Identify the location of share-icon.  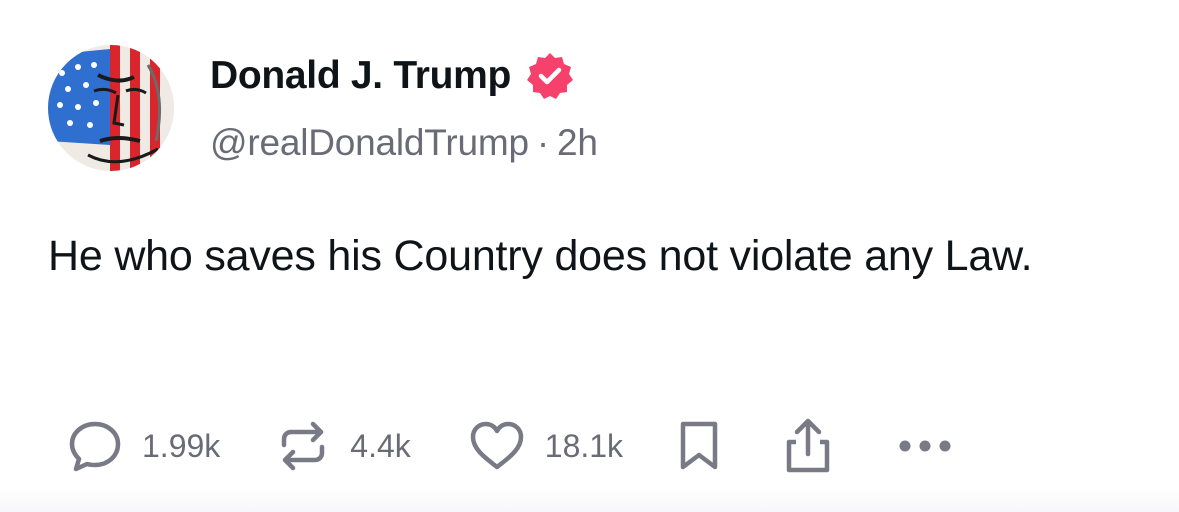
(808, 446).